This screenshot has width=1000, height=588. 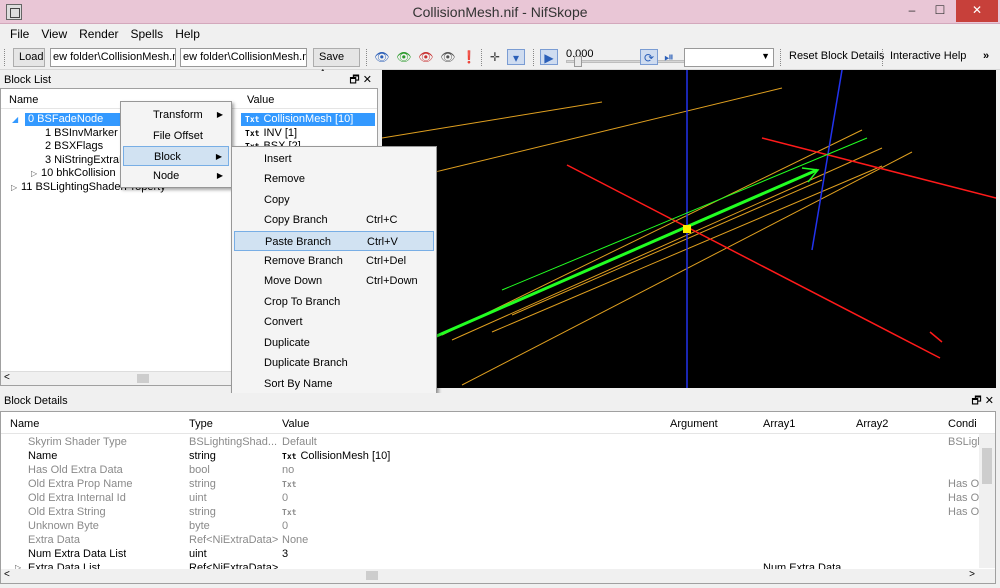 What do you see at coordinates (113, 57) in the screenshot?
I see `load-path-input: ew folder\CollisionMesh.nif` at bounding box center [113, 57].